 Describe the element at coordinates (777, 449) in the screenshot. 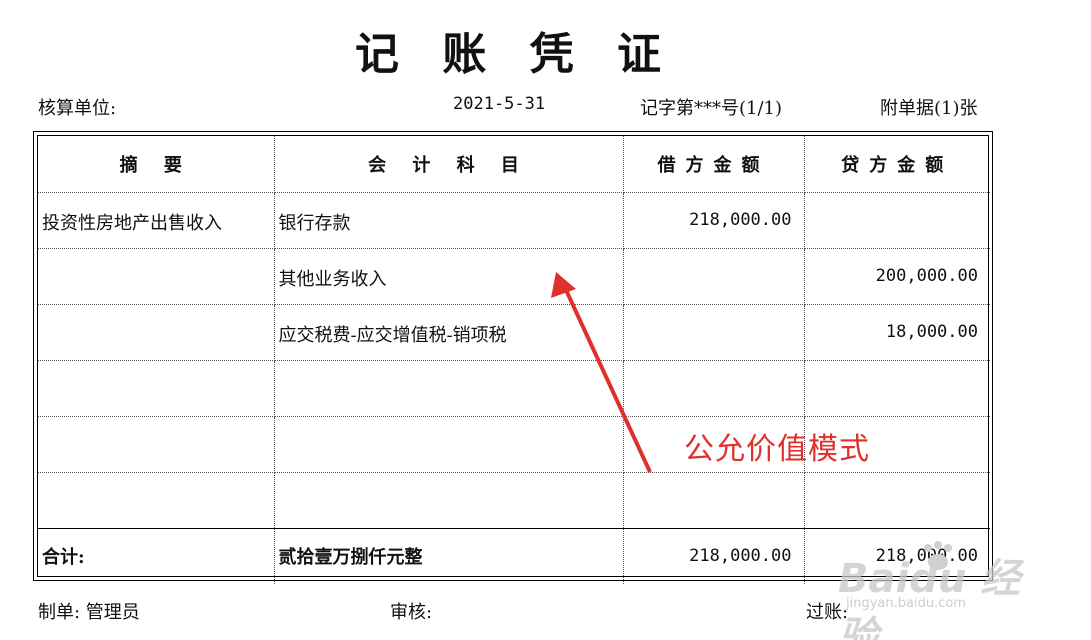

I see `annotation-label: 公允价值模式` at that location.